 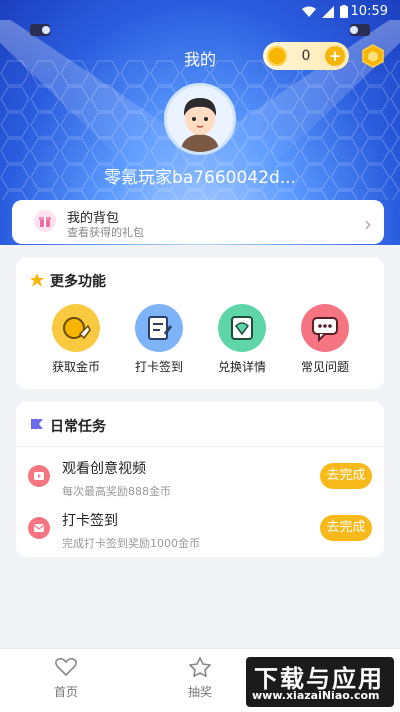 What do you see at coordinates (199, 692) in the screenshot?
I see `tab-label: 抽奖` at bounding box center [199, 692].